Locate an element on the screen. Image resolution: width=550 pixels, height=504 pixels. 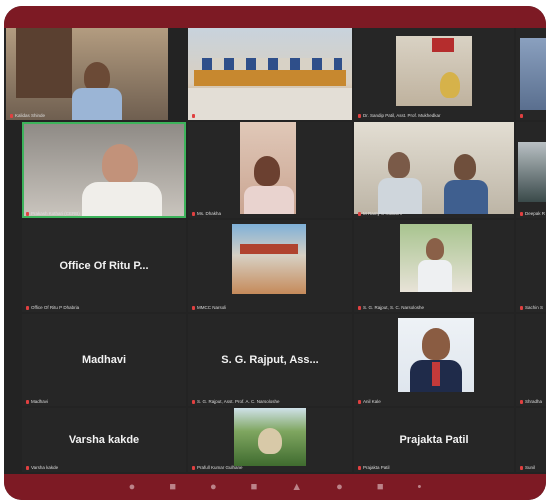
video-tile: Anil Kale is located at coordinates (434, 360).